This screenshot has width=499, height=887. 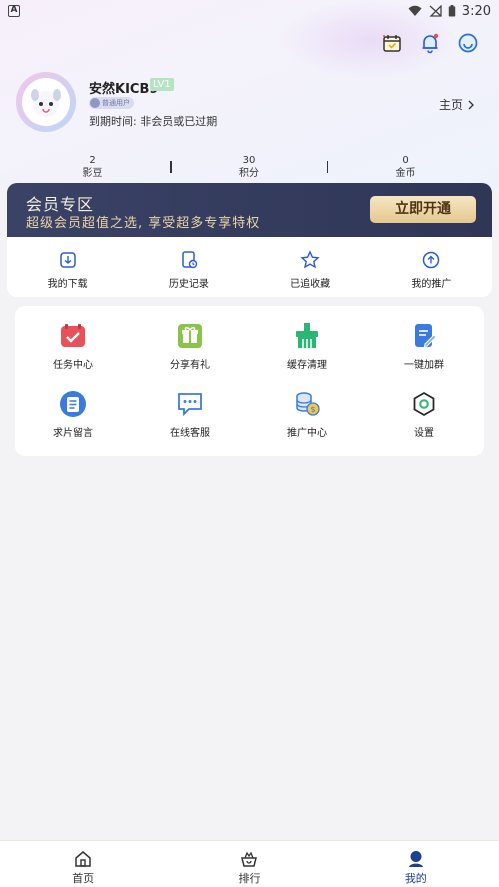 I want to click on stat-item: 30 积分, so click(x=249, y=167).